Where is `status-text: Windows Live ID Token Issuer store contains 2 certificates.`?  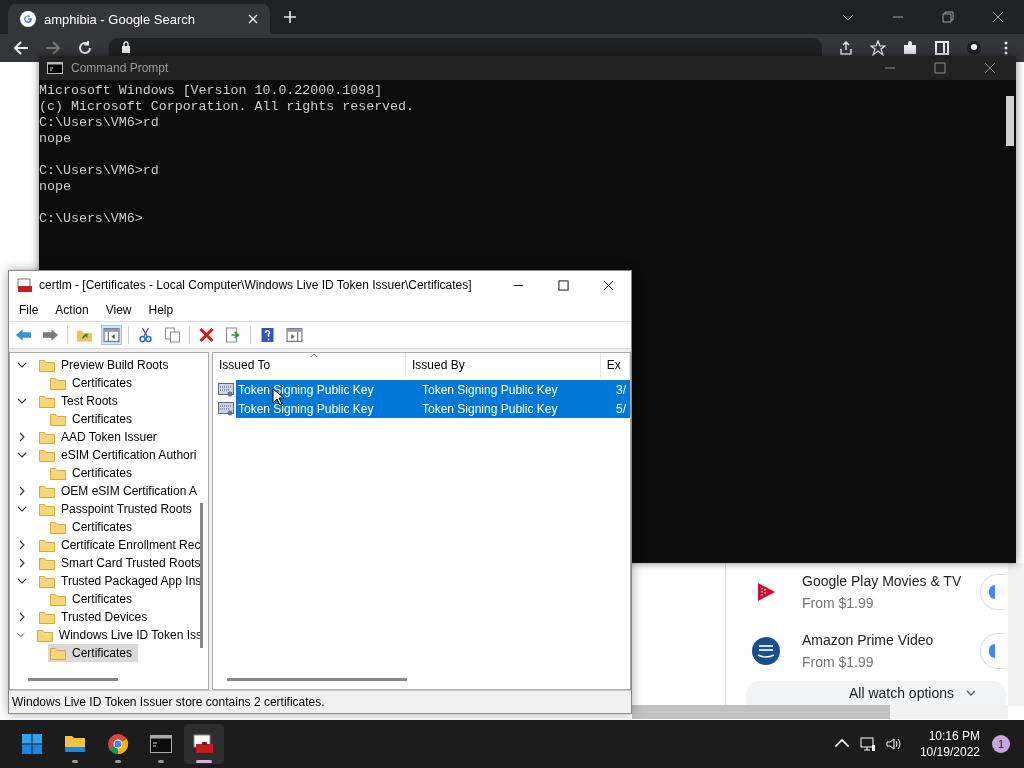
status-text: Windows Live ID Token Issuer store contains 2 certificates. is located at coordinates (168, 702).